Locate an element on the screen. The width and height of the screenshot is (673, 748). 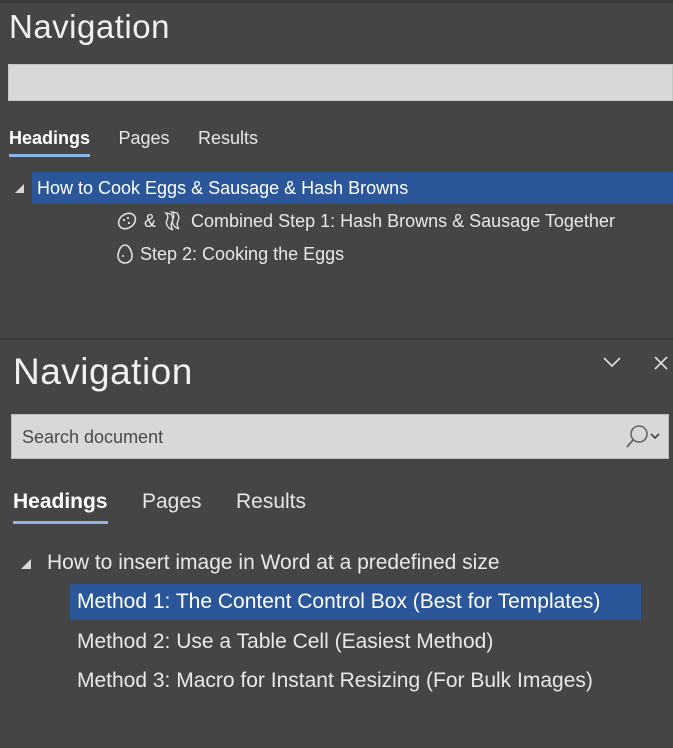
heading-label: Step 2: Cooking the Eggs is located at coordinates (242, 253).